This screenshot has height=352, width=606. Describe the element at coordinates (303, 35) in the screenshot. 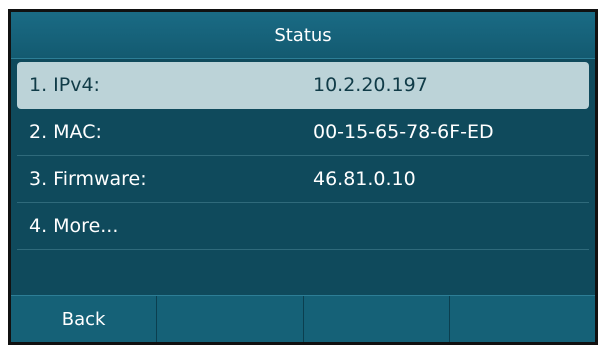

I see `screen-title: Status` at that location.